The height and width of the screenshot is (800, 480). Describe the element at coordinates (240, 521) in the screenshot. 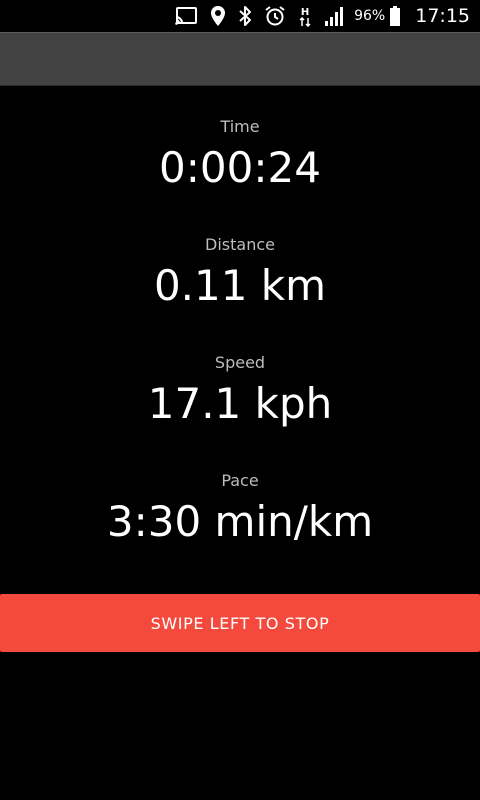

I see `pace-value: 3:30 min/km` at that location.